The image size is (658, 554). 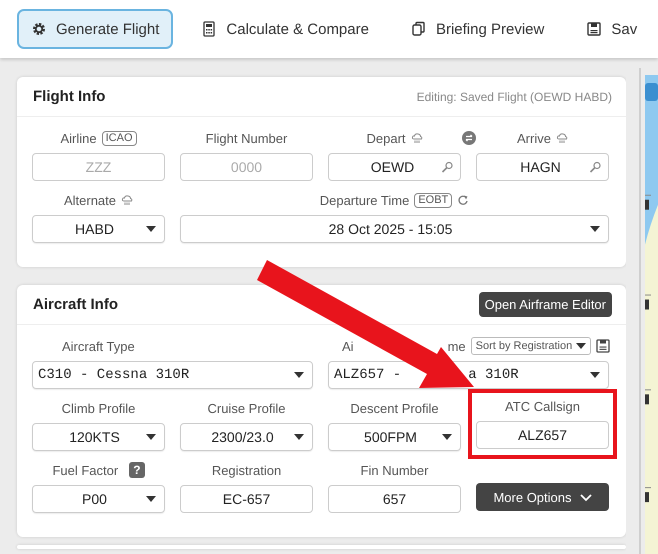 What do you see at coordinates (365, 200) in the screenshot?
I see `field-label: Departure Time` at bounding box center [365, 200].